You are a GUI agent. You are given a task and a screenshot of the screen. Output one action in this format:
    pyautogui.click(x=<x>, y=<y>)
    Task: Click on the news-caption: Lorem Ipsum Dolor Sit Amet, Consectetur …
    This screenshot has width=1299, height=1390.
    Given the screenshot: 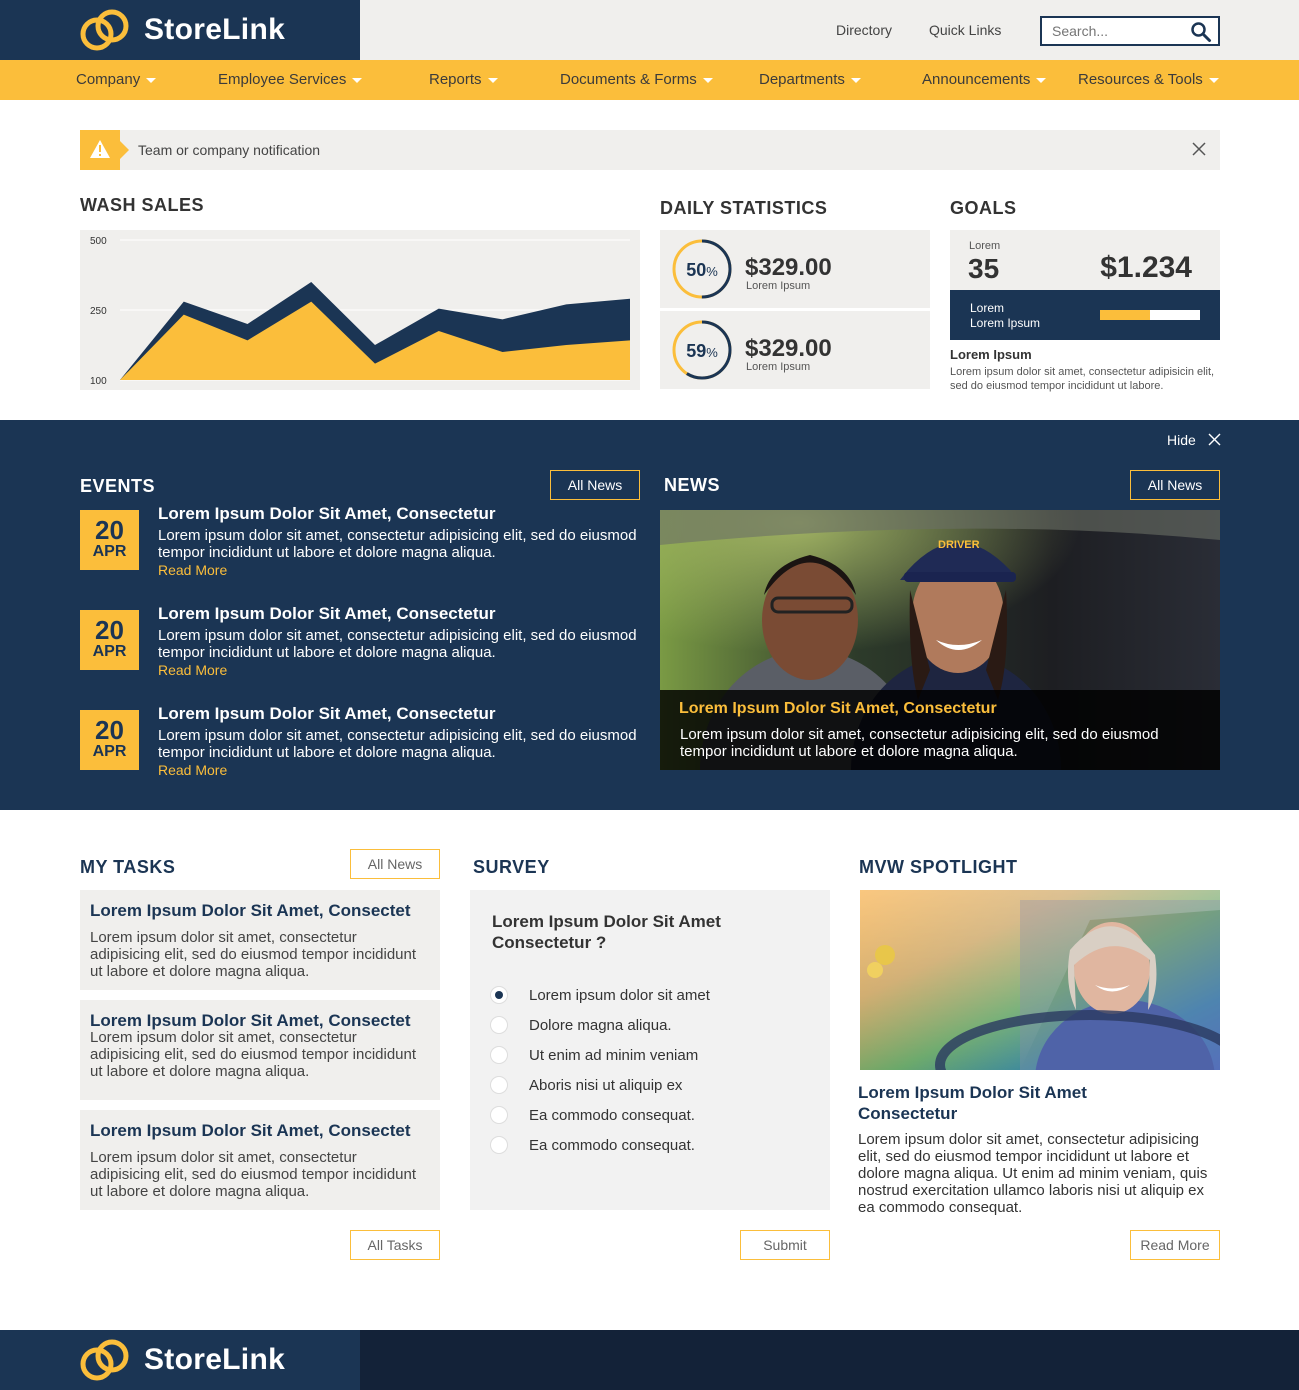 What is the action you would take?
    pyautogui.click(x=940, y=730)
    